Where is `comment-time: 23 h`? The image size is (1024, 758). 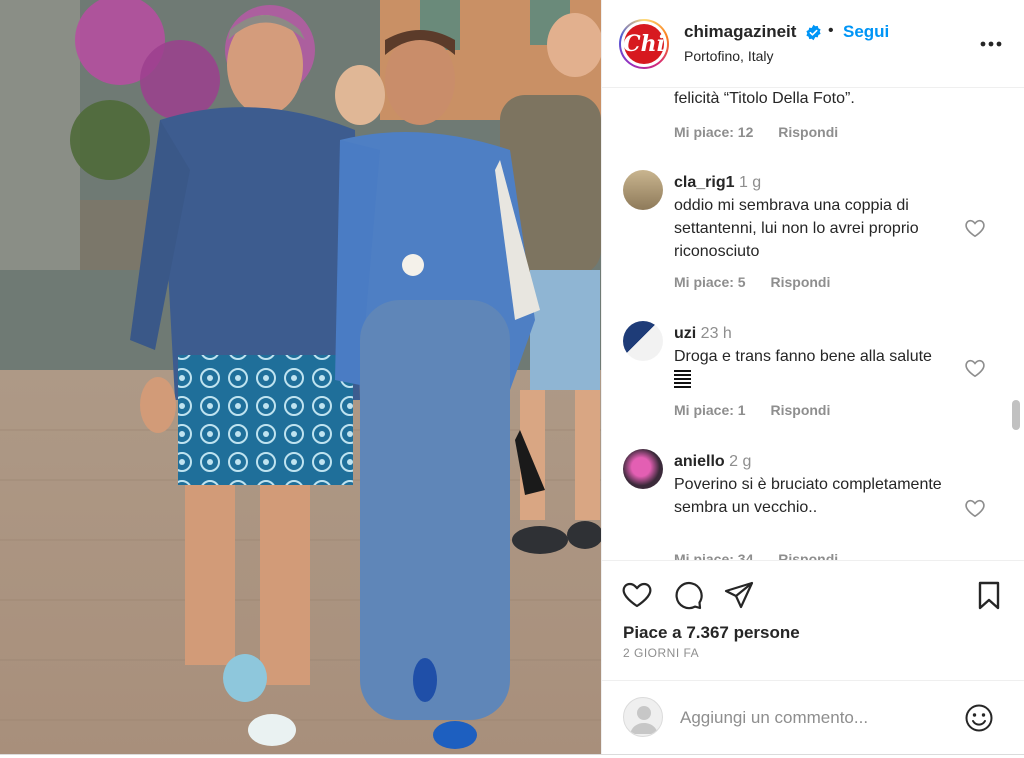 comment-time: 23 h is located at coordinates (716, 333).